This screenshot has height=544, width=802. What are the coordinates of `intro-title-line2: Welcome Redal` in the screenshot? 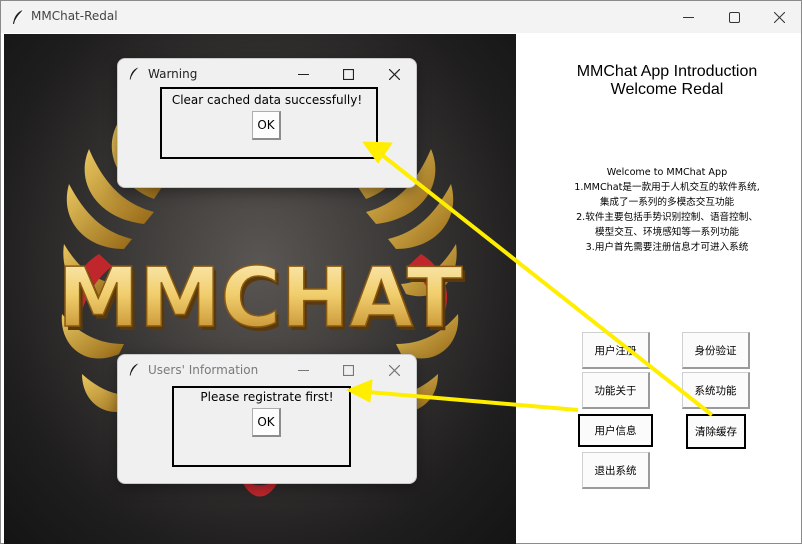 It's located at (667, 89).